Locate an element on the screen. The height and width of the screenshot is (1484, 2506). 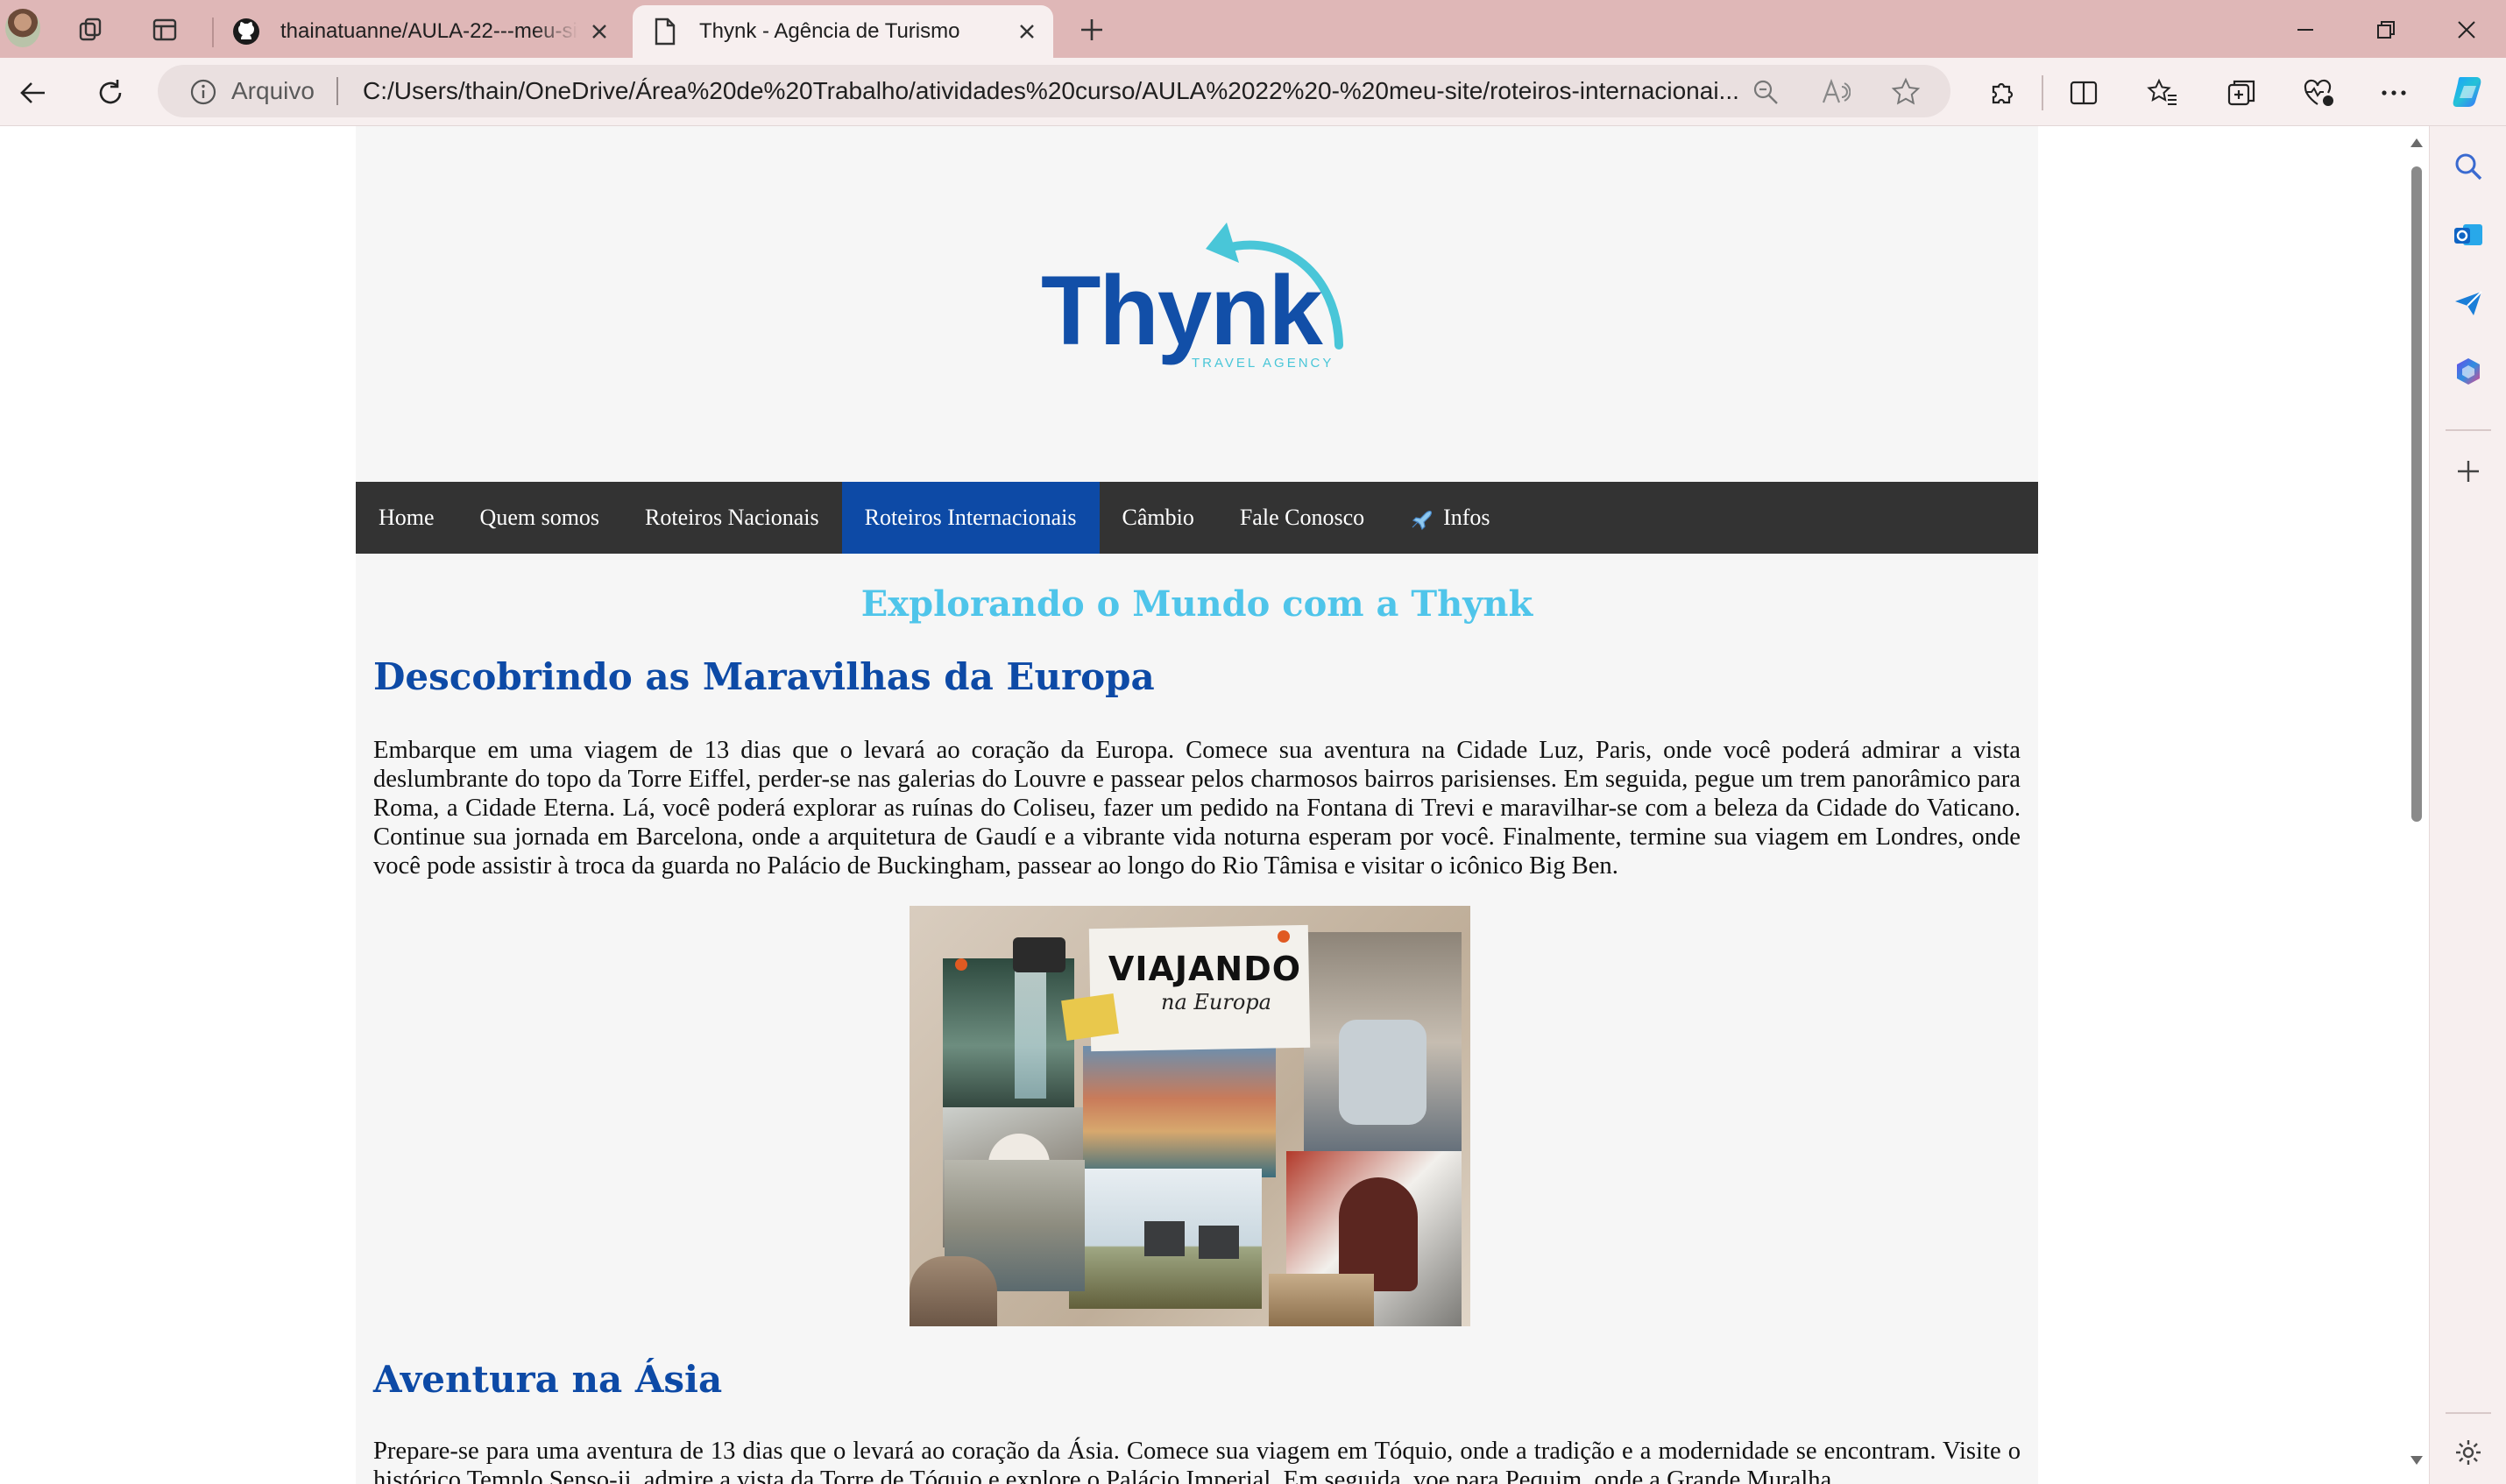
read-aloud-icon is located at coordinates (1836, 92).